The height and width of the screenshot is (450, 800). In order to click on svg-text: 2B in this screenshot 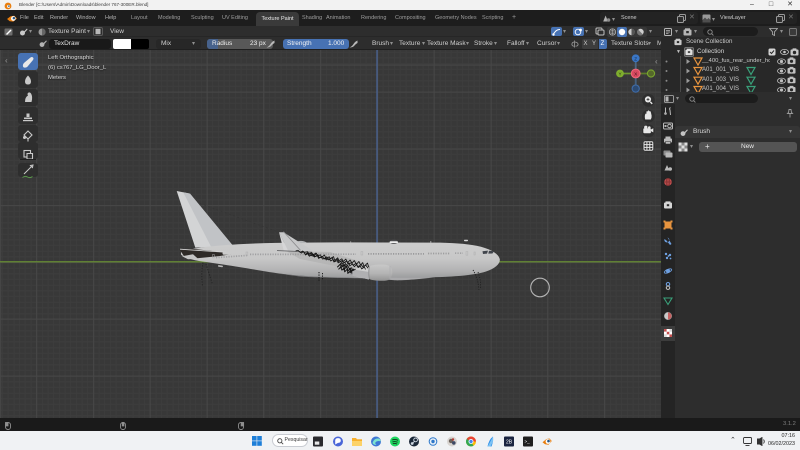, I will do `click(509, 442)`.